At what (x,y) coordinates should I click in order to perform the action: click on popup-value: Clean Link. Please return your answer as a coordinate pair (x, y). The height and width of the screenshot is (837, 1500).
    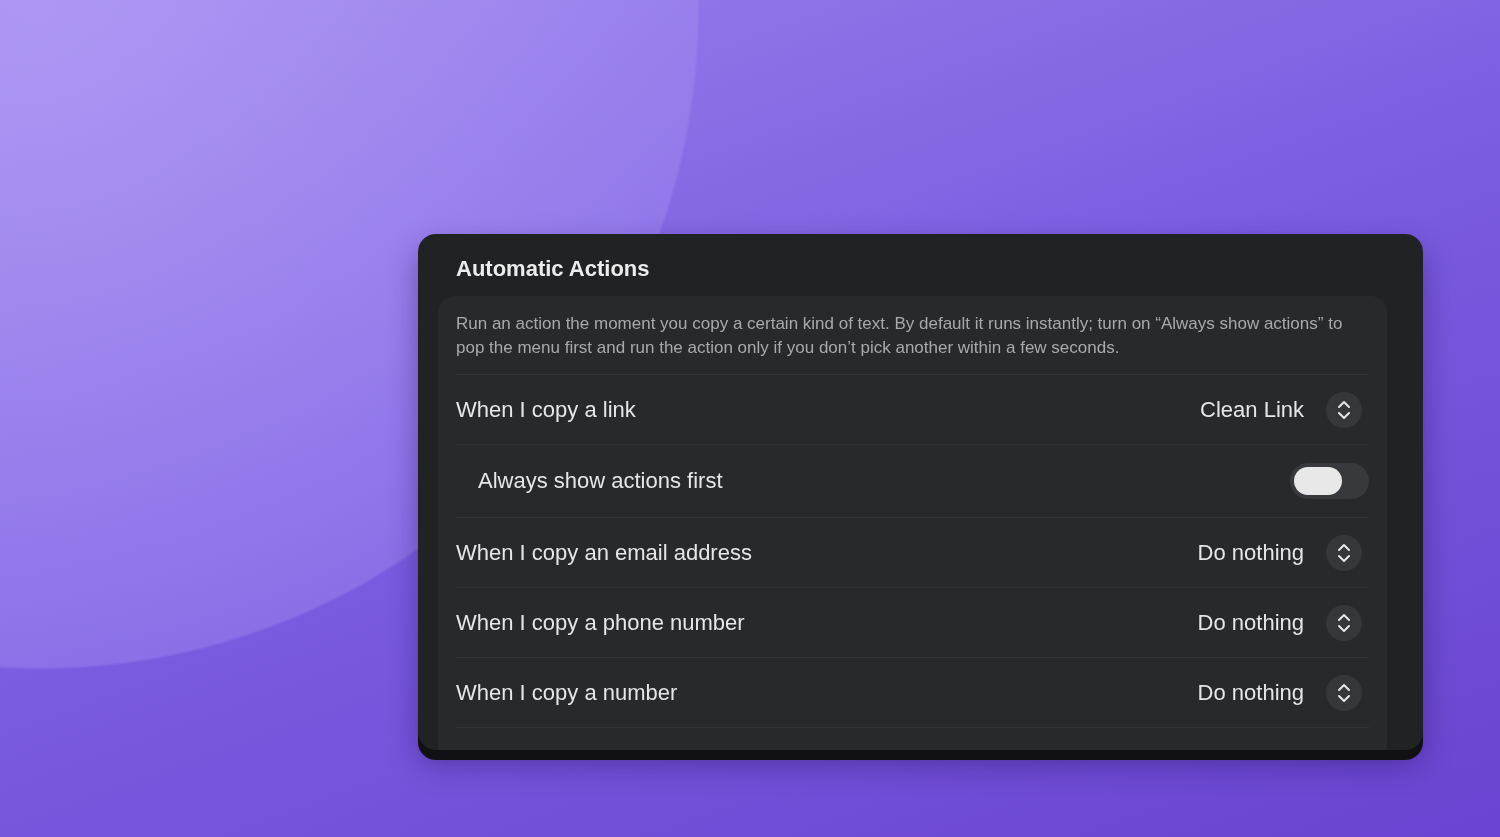
    Looking at the image, I should click on (1252, 409).